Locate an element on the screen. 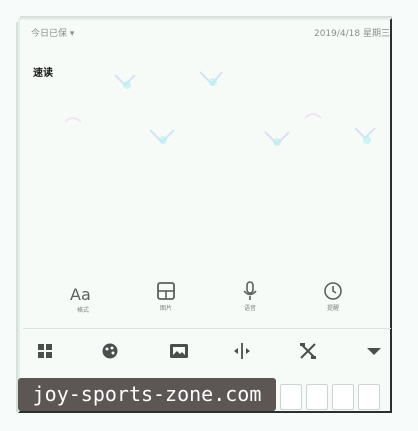 The image size is (418, 431). chevron-down-icon is located at coordinates (374, 351).